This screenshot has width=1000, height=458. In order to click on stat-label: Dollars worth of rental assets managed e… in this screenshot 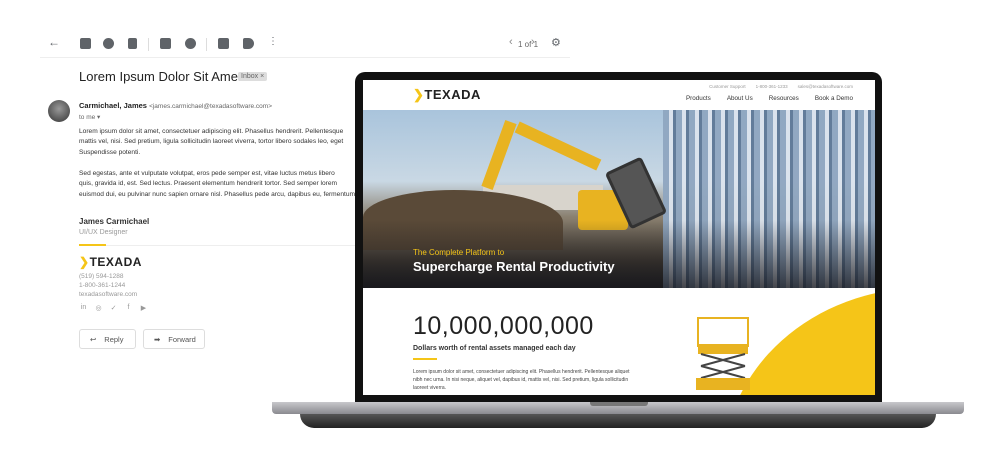, I will do `click(494, 348)`.